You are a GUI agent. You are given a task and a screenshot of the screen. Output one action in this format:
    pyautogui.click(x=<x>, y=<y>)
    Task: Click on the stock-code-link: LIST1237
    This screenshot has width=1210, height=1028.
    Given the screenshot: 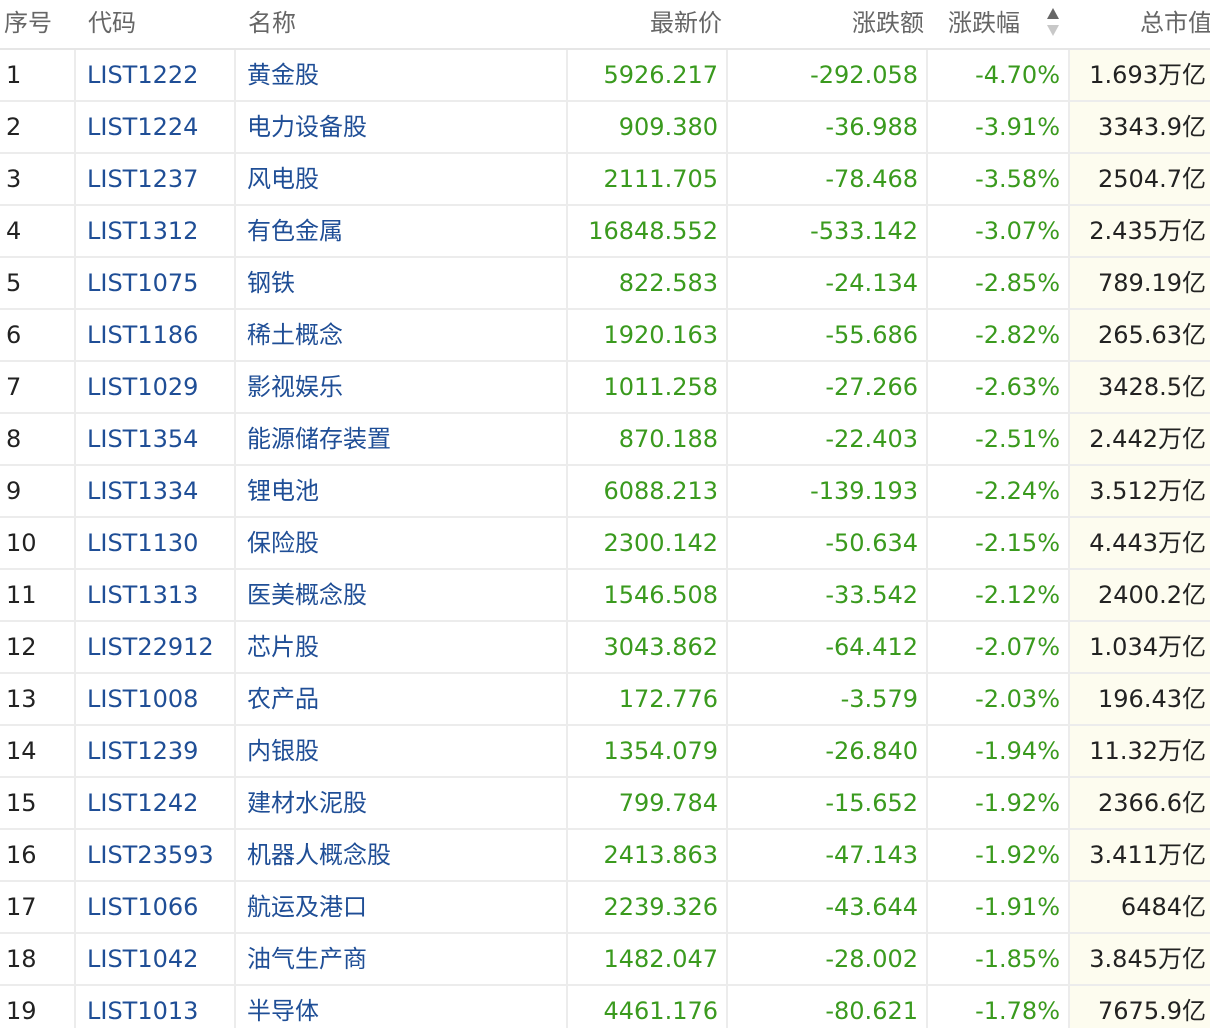 What is the action you would take?
    pyautogui.click(x=155, y=179)
    